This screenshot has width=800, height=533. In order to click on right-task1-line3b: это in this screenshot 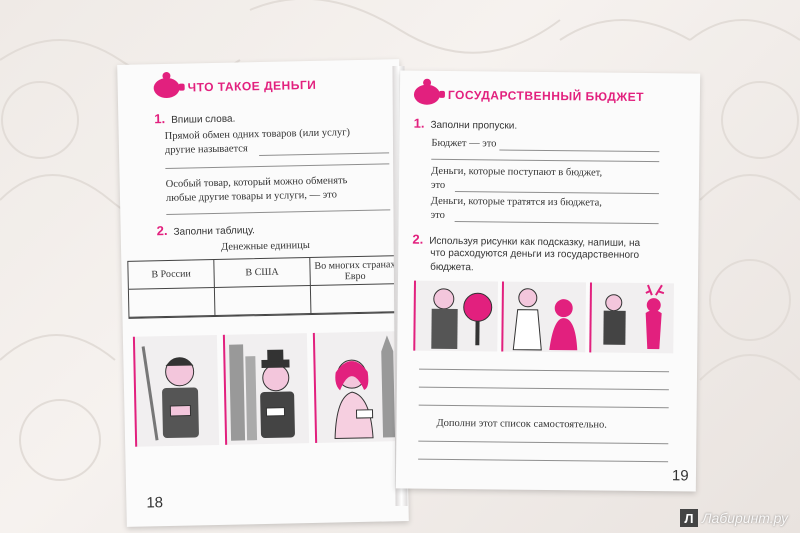, I will do `click(437, 215)`.